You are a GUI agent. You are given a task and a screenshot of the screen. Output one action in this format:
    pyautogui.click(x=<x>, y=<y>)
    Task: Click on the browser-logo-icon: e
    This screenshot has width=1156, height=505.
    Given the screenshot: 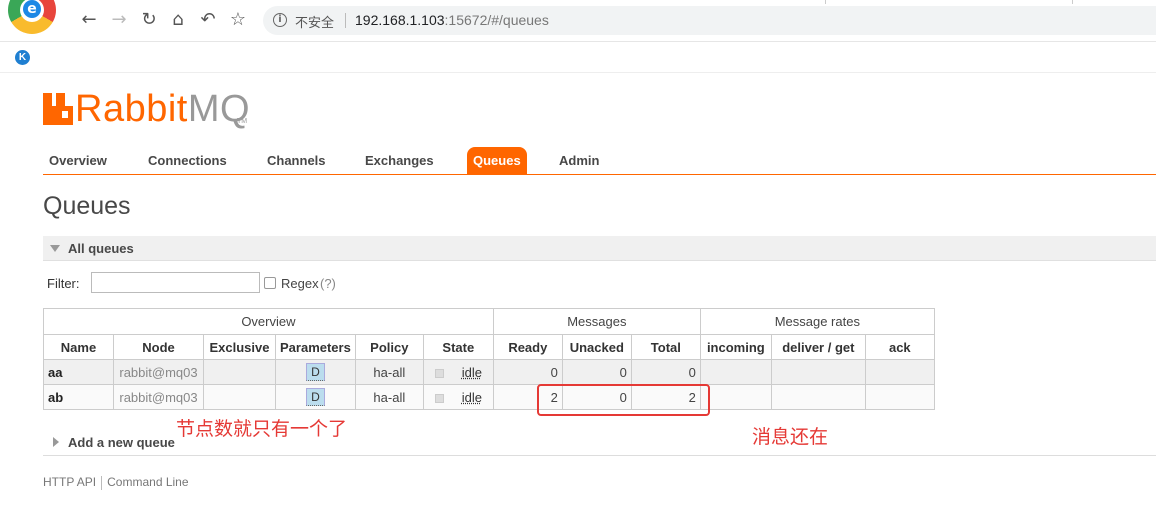 What is the action you would take?
    pyautogui.click(x=32, y=17)
    